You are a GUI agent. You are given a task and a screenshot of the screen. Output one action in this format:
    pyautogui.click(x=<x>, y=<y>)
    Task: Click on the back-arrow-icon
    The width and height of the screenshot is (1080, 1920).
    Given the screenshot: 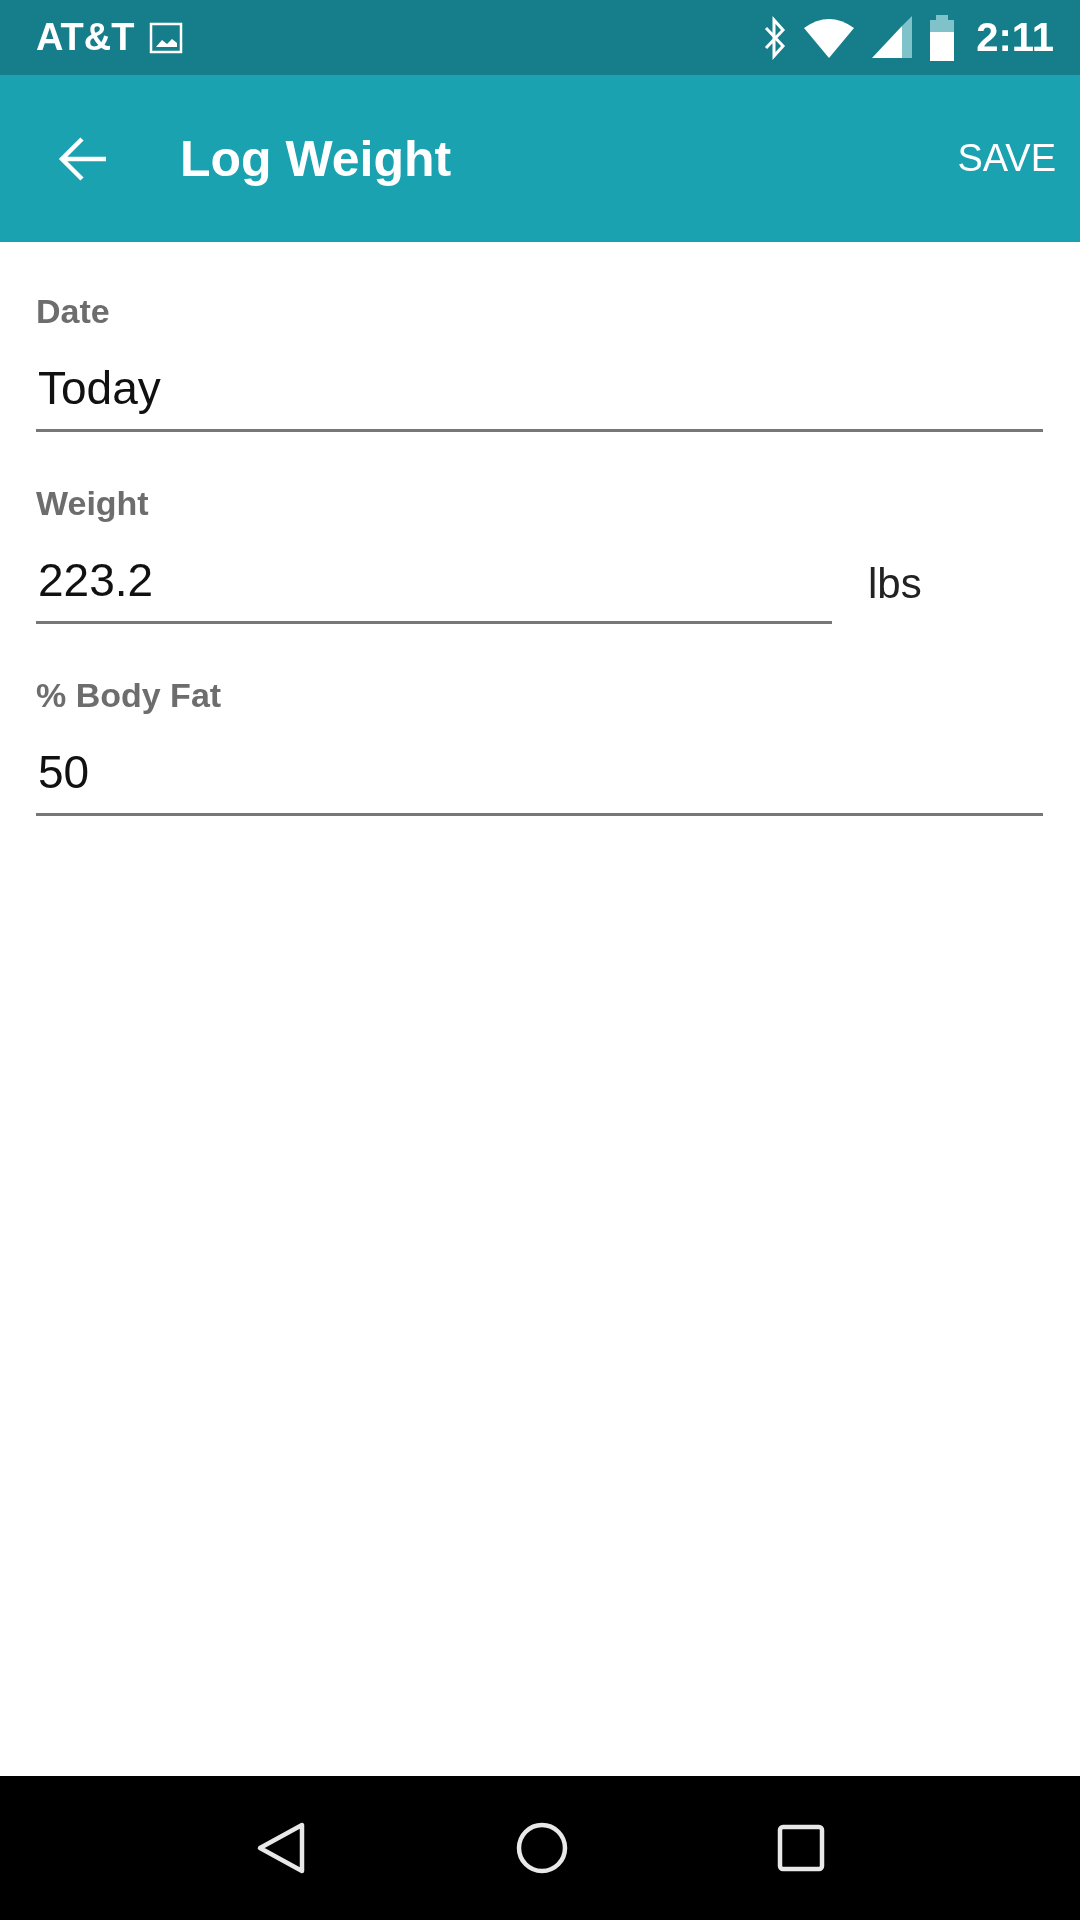 What is the action you would take?
    pyautogui.click(x=83, y=158)
    